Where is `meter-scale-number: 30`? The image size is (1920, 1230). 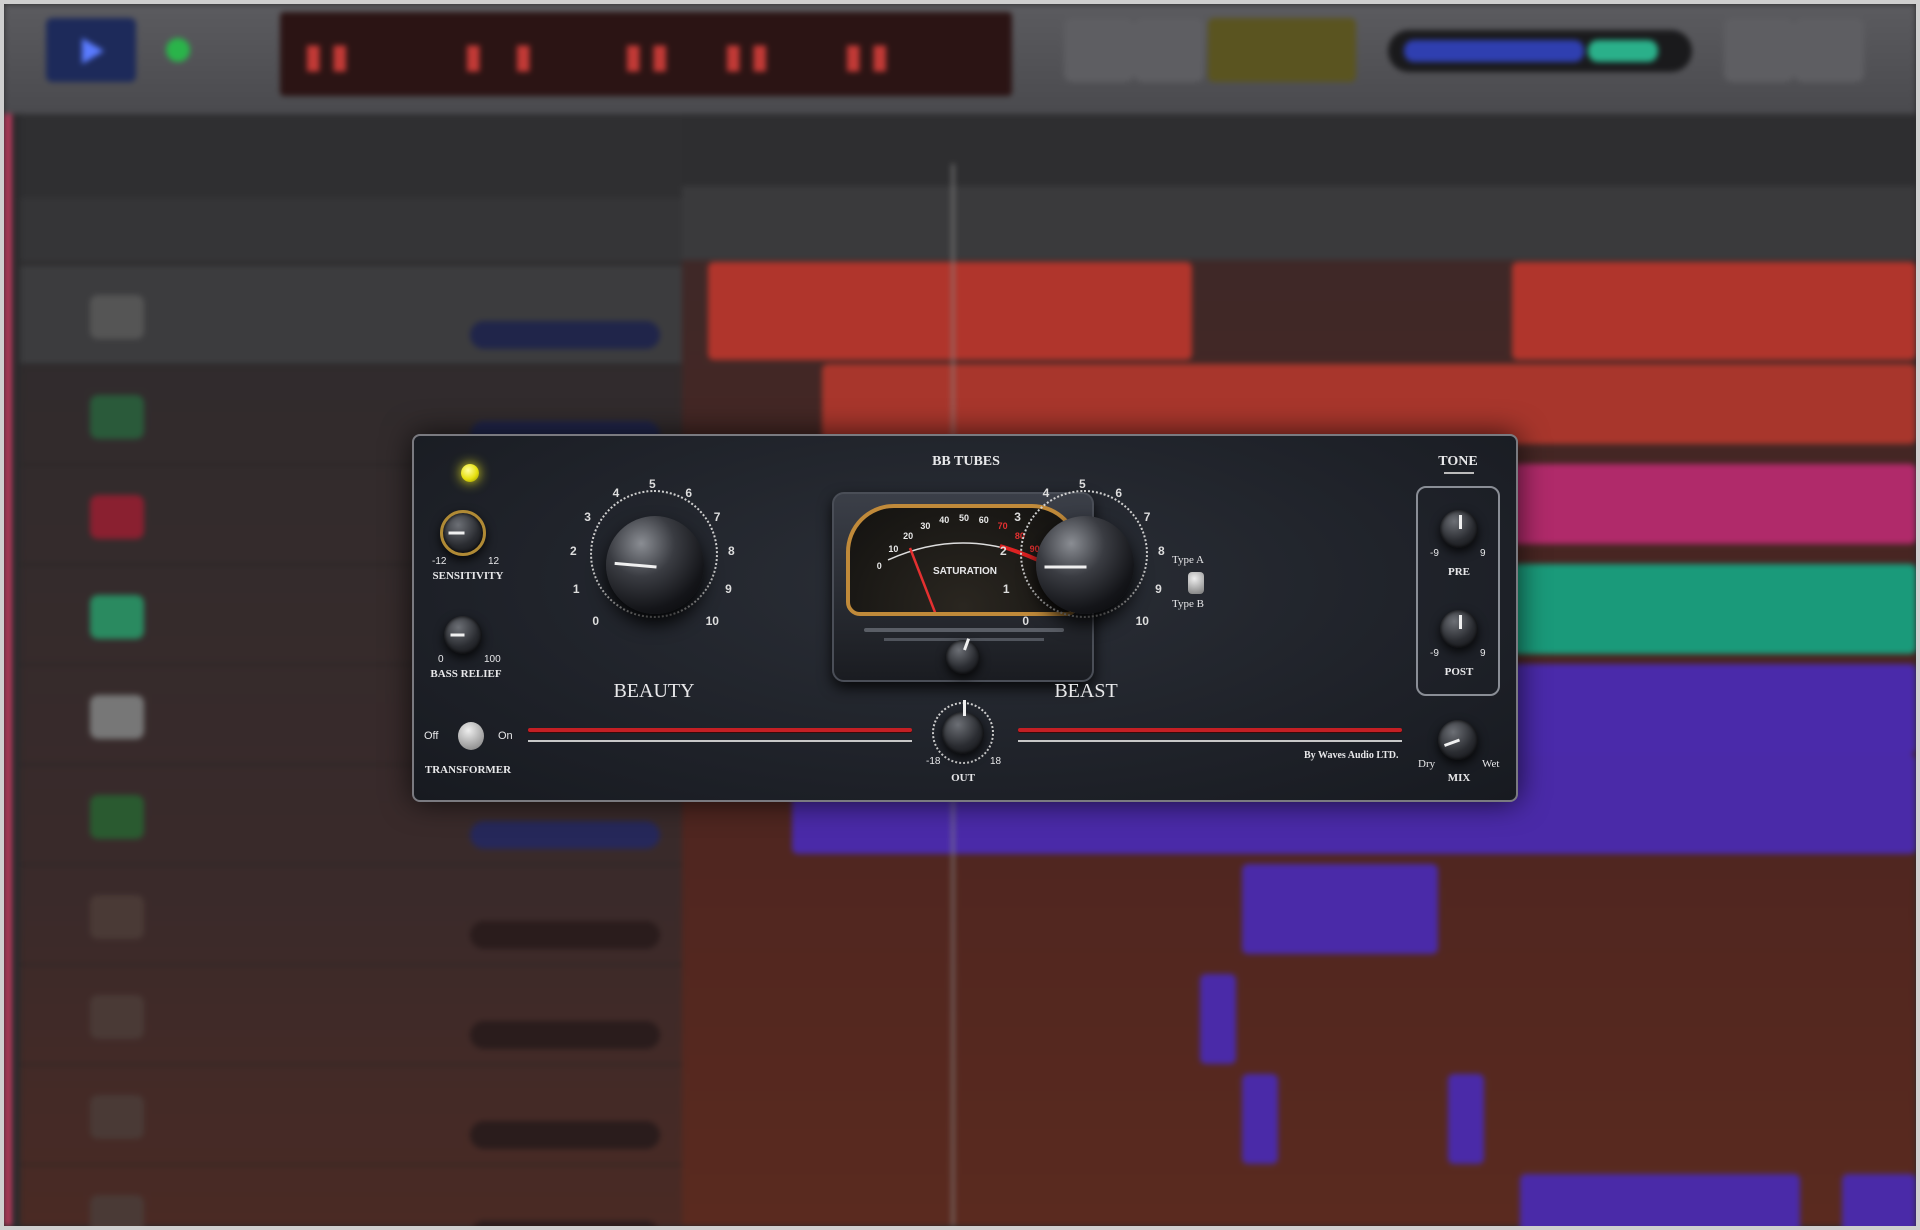
meter-scale-number: 30 is located at coordinates (925, 526).